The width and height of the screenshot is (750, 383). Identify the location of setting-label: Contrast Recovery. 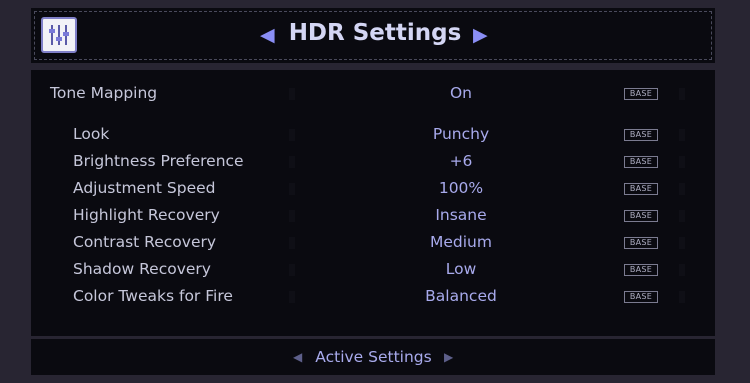
(145, 242).